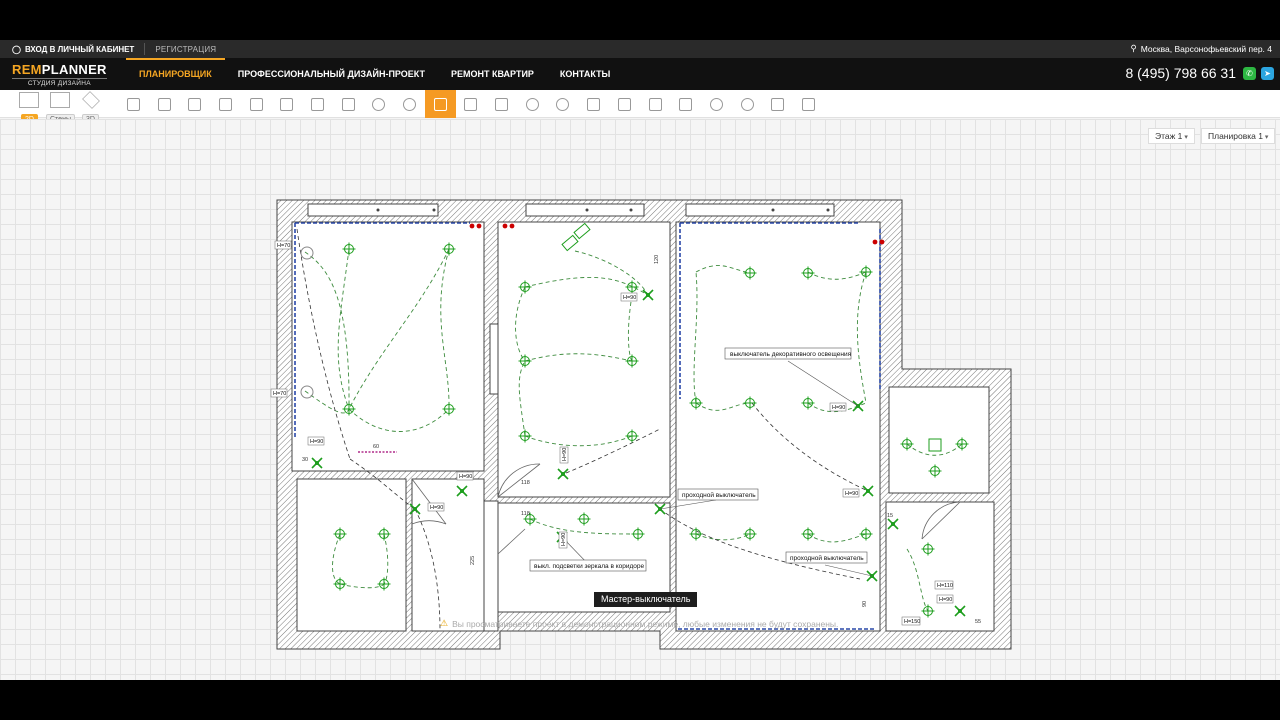 This screenshot has width=1280, height=720. I want to click on pattern-icon, so click(624, 104).